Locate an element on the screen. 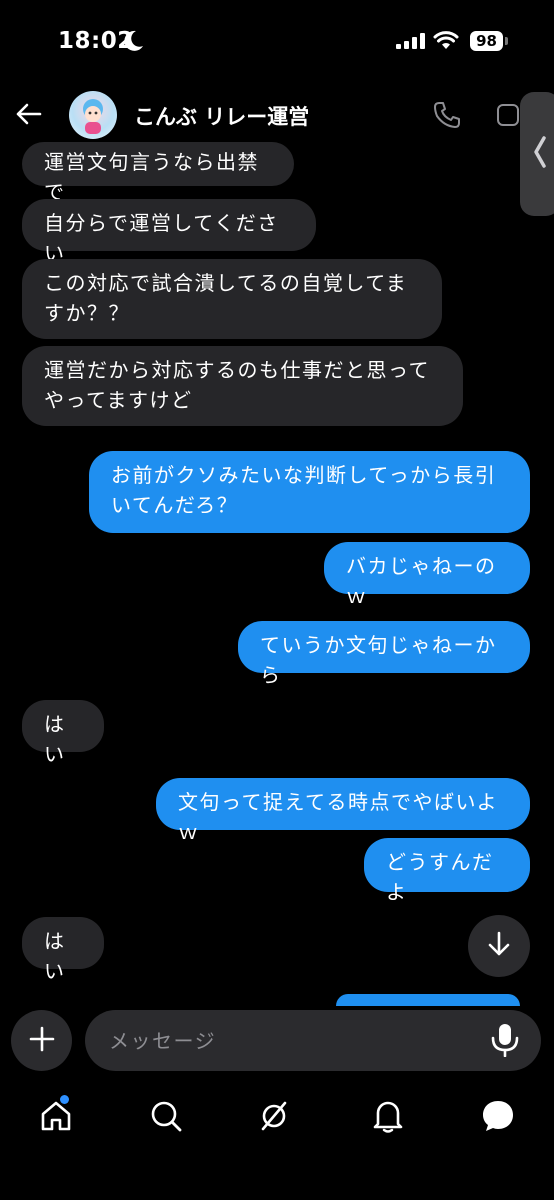 The width and height of the screenshot is (554, 1200). message-outgoing: バカじゃねーのｗ is located at coordinates (427, 575).